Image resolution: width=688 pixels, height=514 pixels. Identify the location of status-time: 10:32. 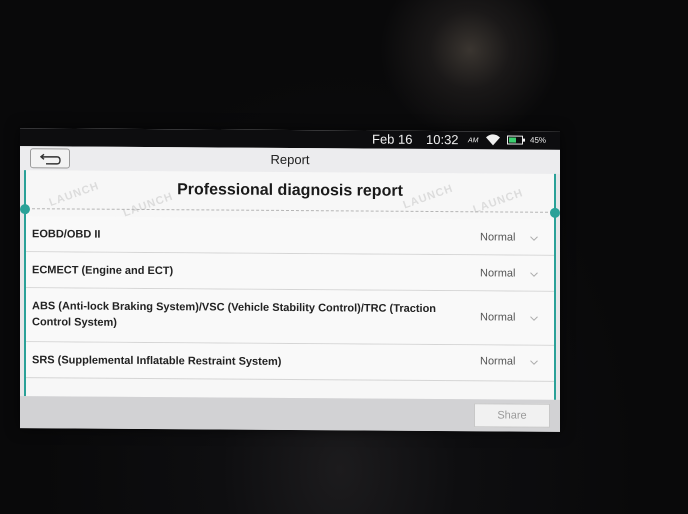
(442, 139).